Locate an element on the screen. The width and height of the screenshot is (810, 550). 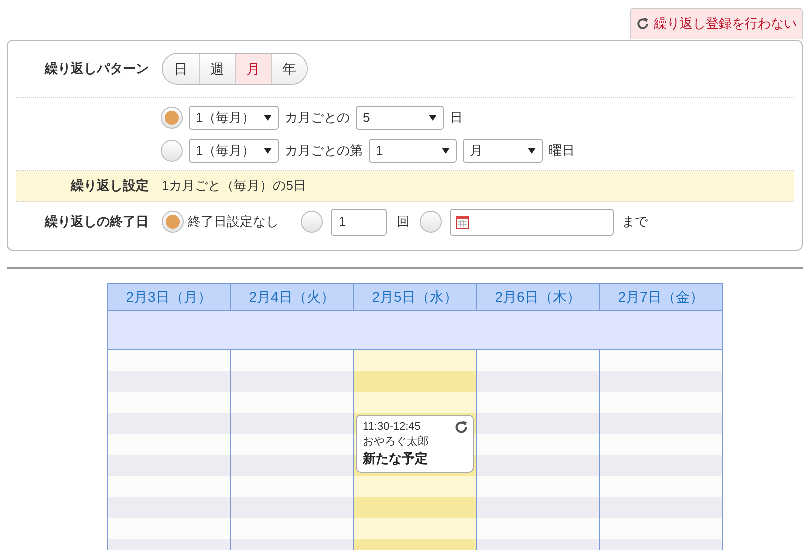
date-field is located at coordinates (532, 222).